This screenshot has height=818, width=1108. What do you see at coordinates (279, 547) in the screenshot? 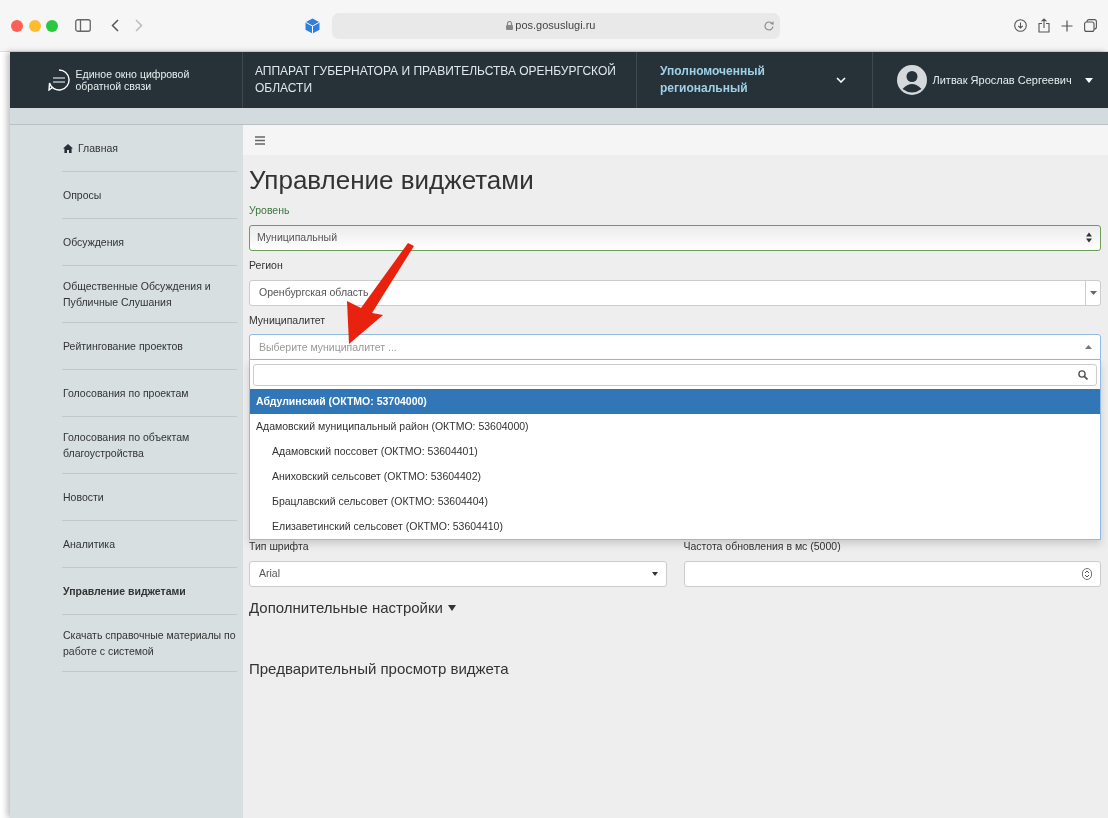
I see `field-label: Тип шрифта` at bounding box center [279, 547].